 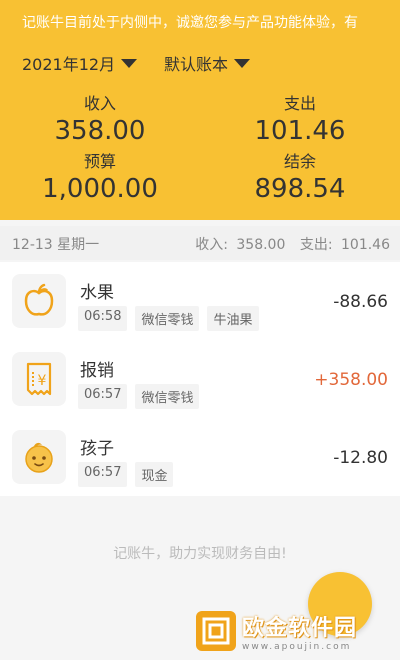 I want to click on item-name: 孩子, so click(x=97, y=449).